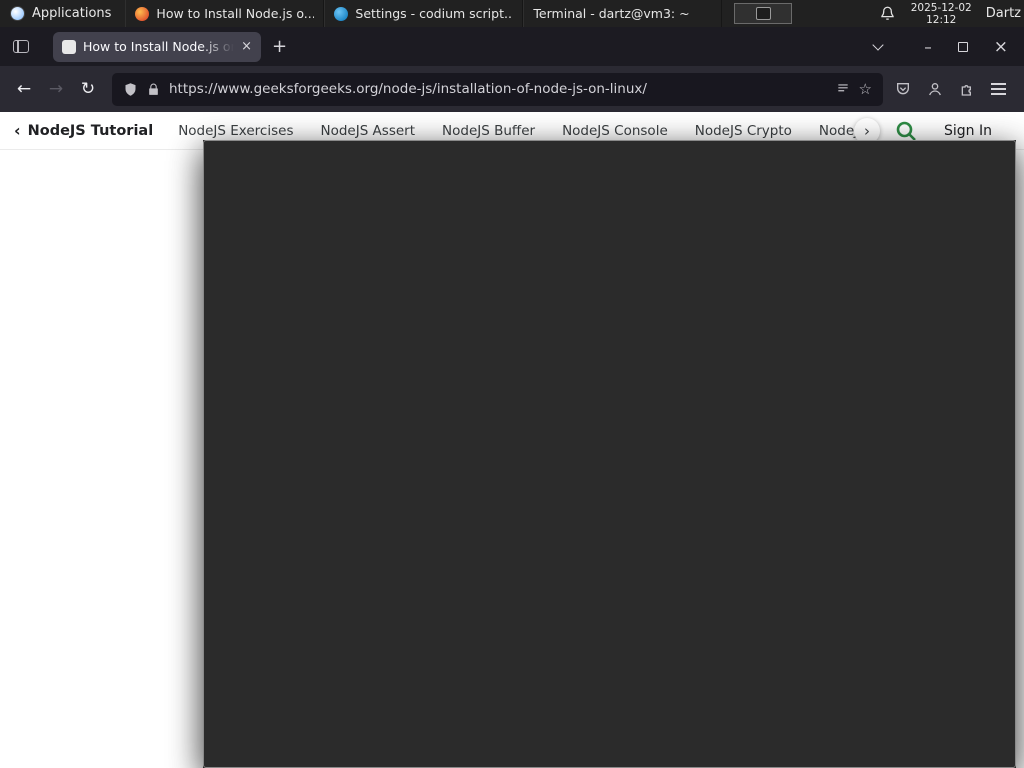  I want to click on toolbar-icons, so click(950, 89).